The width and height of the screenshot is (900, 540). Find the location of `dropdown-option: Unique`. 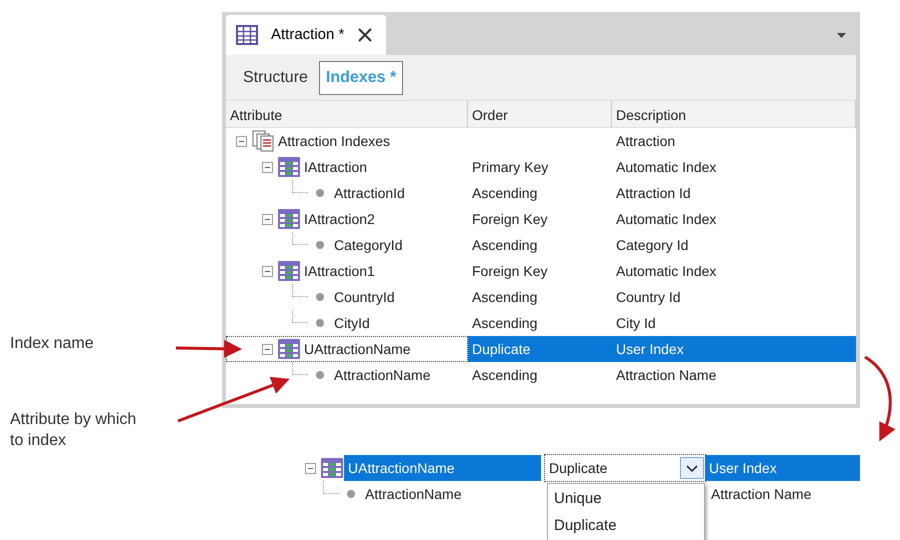

dropdown-option: Unique is located at coordinates (626, 499).